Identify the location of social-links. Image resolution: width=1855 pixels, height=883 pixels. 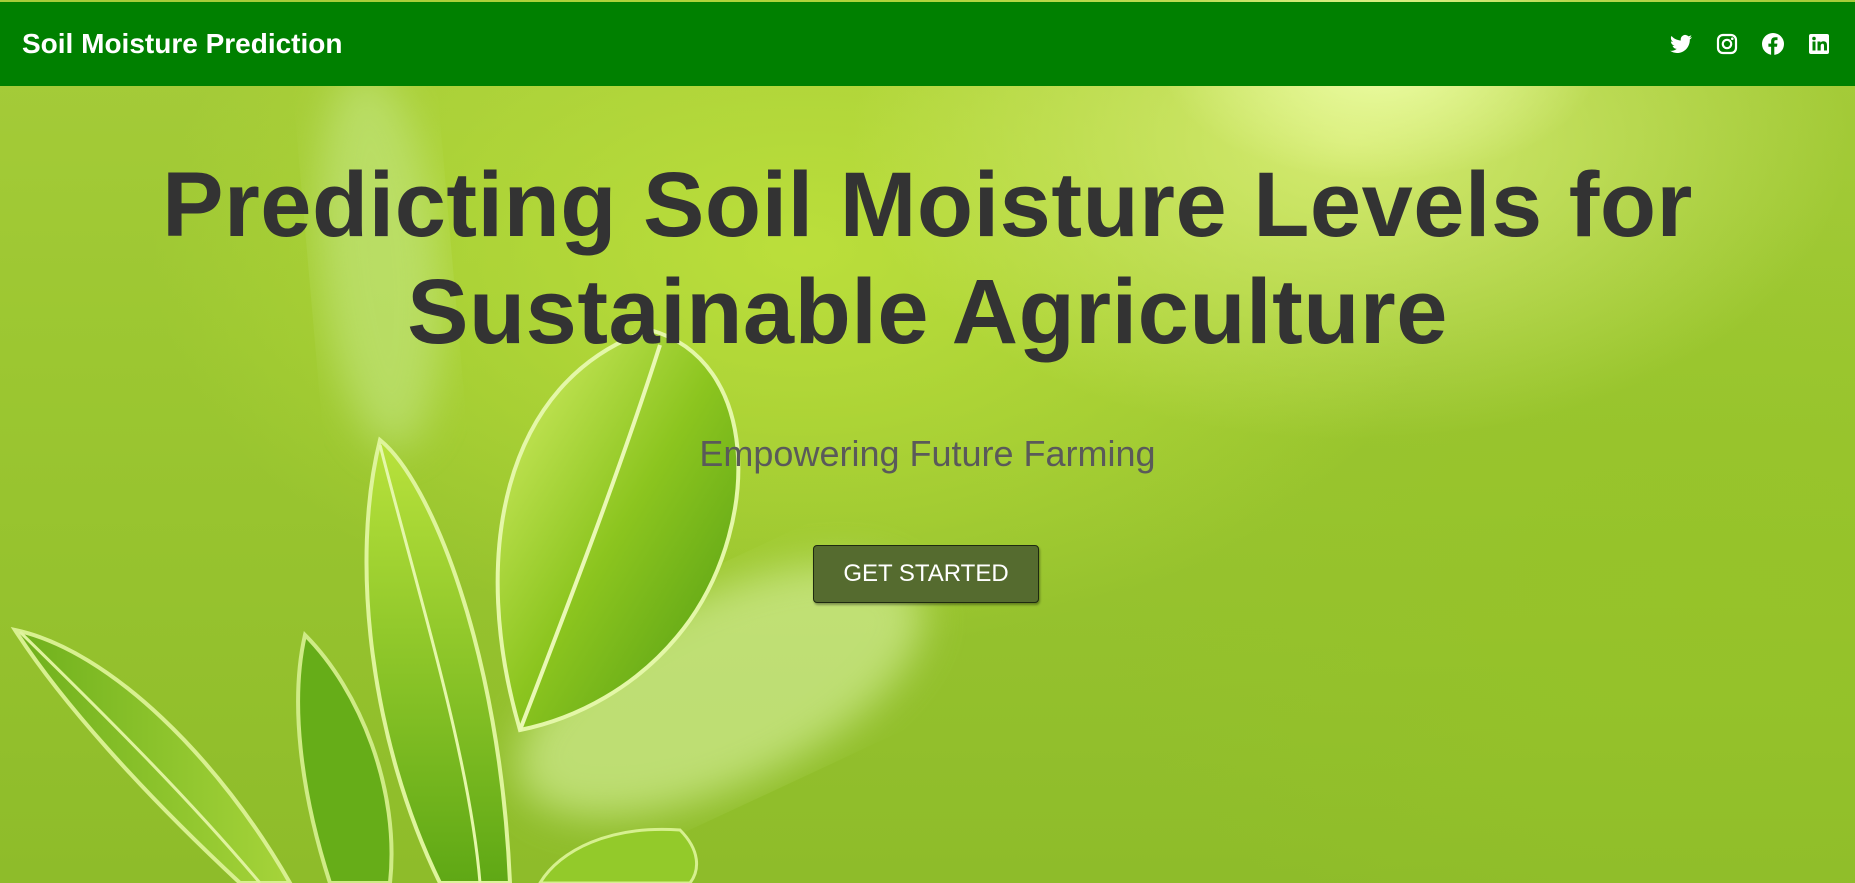
(1750, 44).